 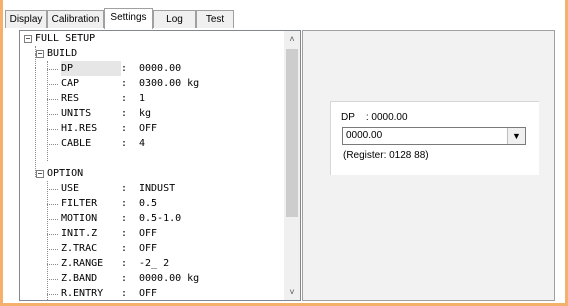 I want to click on tree-item-units: UNITS: kg, so click(x=106, y=113).